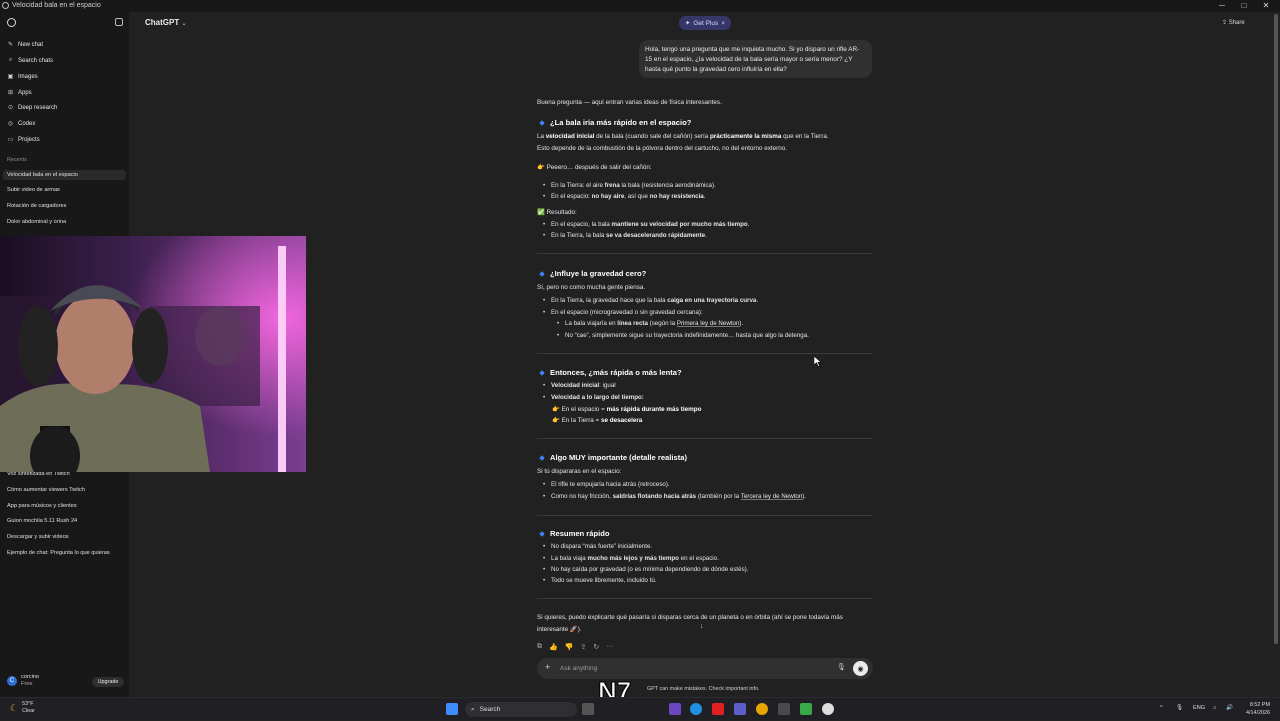 This screenshot has height=721, width=1280. What do you see at coordinates (547, 667) in the screenshot?
I see `add-attachment-button: +` at bounding box center [547, 667].